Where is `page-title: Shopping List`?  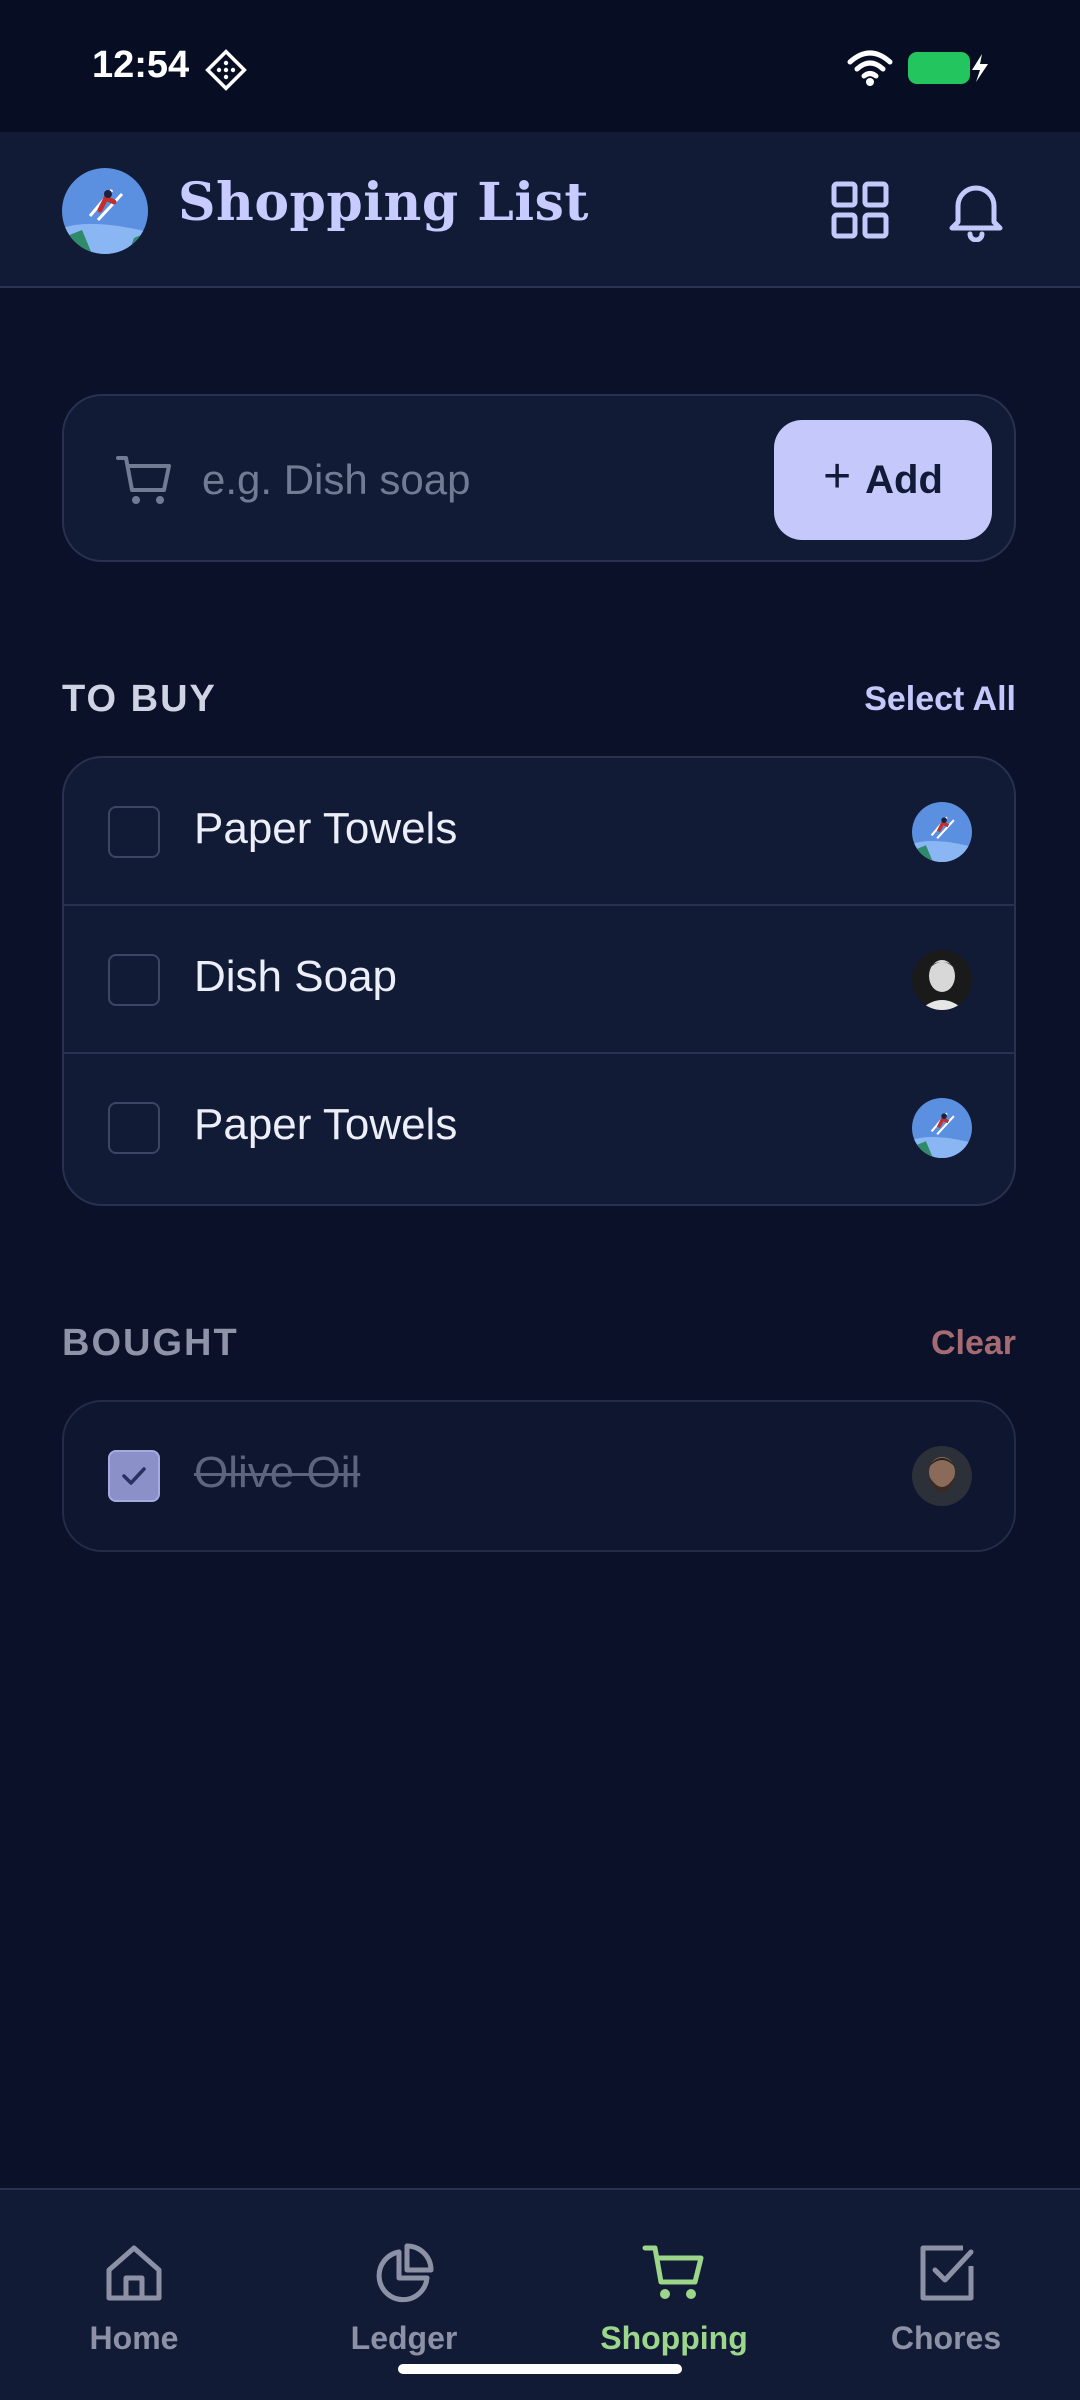 page-title: Shopping List is located at coordinates (383, 202).